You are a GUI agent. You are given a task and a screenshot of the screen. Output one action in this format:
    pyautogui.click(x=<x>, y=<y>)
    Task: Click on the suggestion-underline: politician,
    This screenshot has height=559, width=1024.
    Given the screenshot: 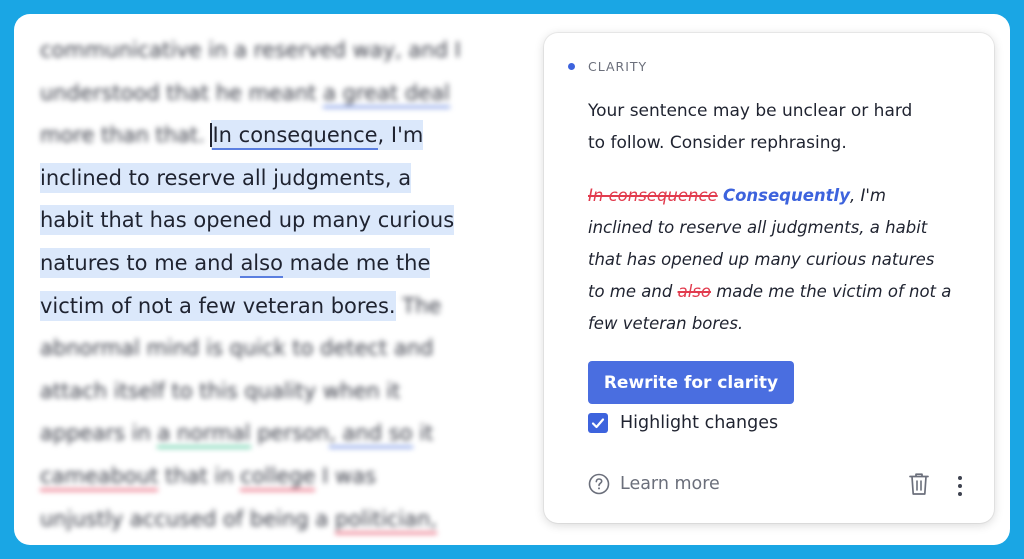 What is the action you would take?
    pyautogui.click(x=386, y=520)
    